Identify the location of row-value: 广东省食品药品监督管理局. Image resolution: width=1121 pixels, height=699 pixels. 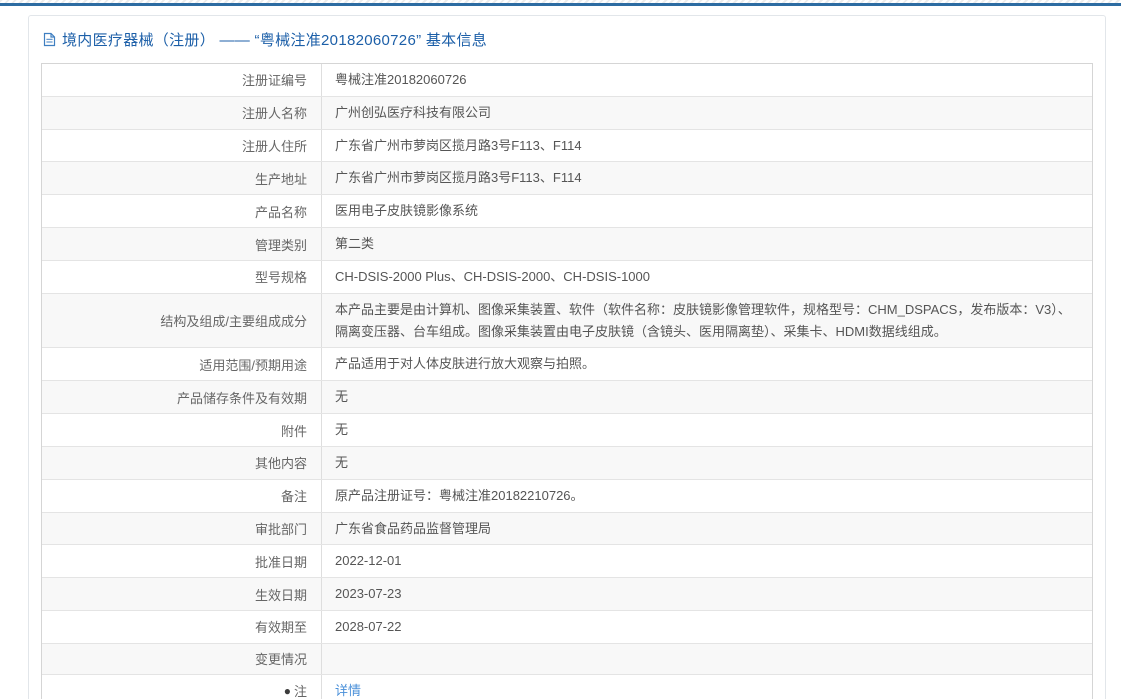
(413, 528).